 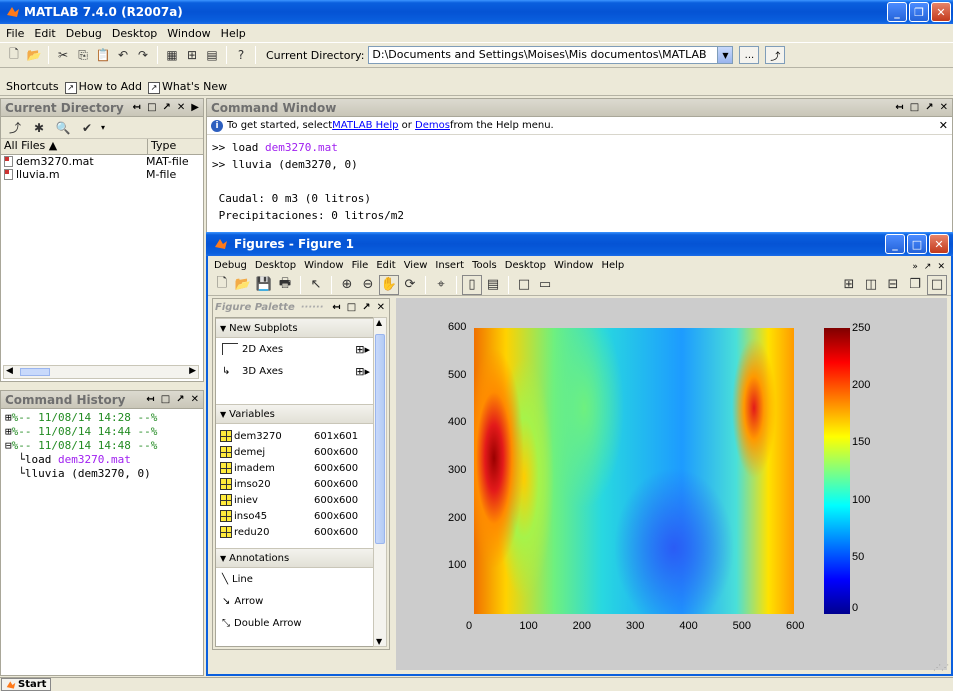 What do you see at coordinates (725, 55) in the screenshot?
I see `chevron-down-icon: ▼` at bounding box center [725, 55].